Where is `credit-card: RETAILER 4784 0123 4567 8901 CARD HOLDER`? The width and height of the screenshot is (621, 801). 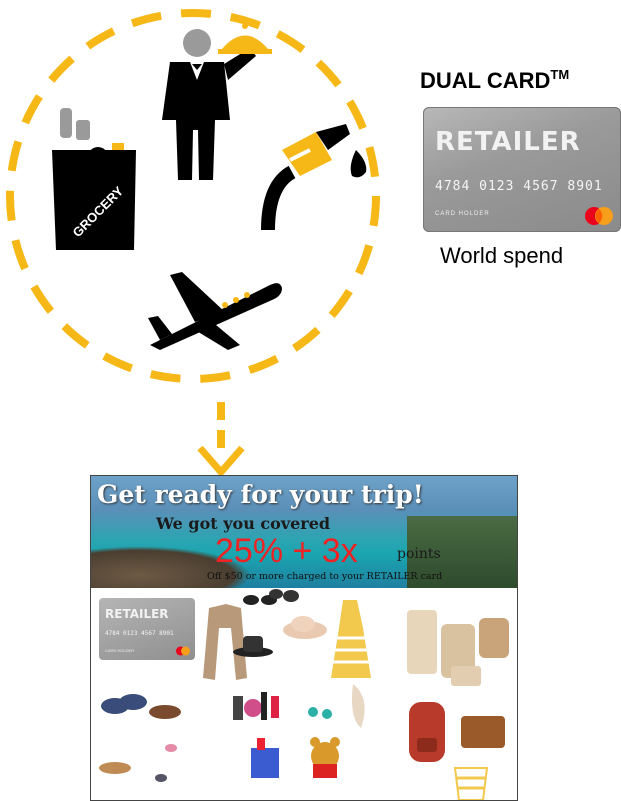 credit-card: RETAILER 4784 0123 4567 8901 CARD HOLDER is located at coordinates (522, 169).